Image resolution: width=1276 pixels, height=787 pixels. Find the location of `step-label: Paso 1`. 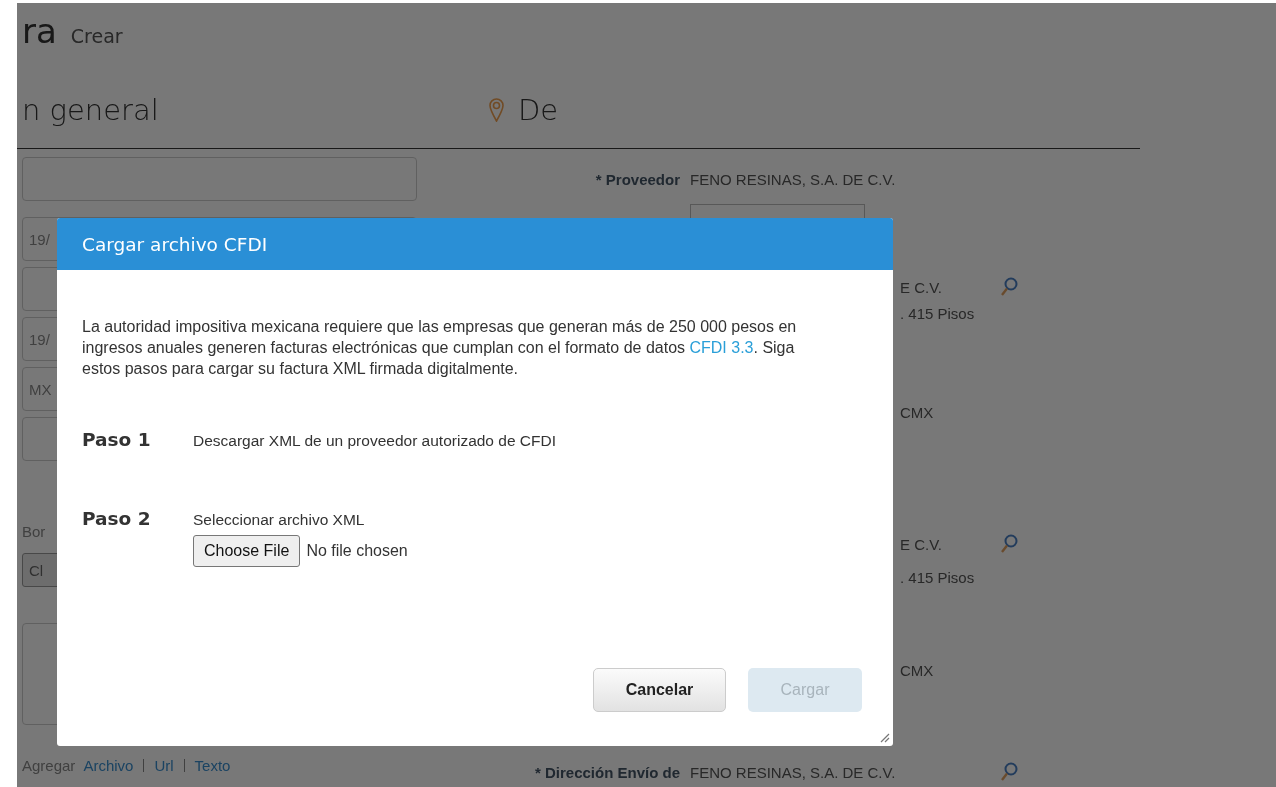

step-label: Paso 1 is located at coordinates (117, 439).